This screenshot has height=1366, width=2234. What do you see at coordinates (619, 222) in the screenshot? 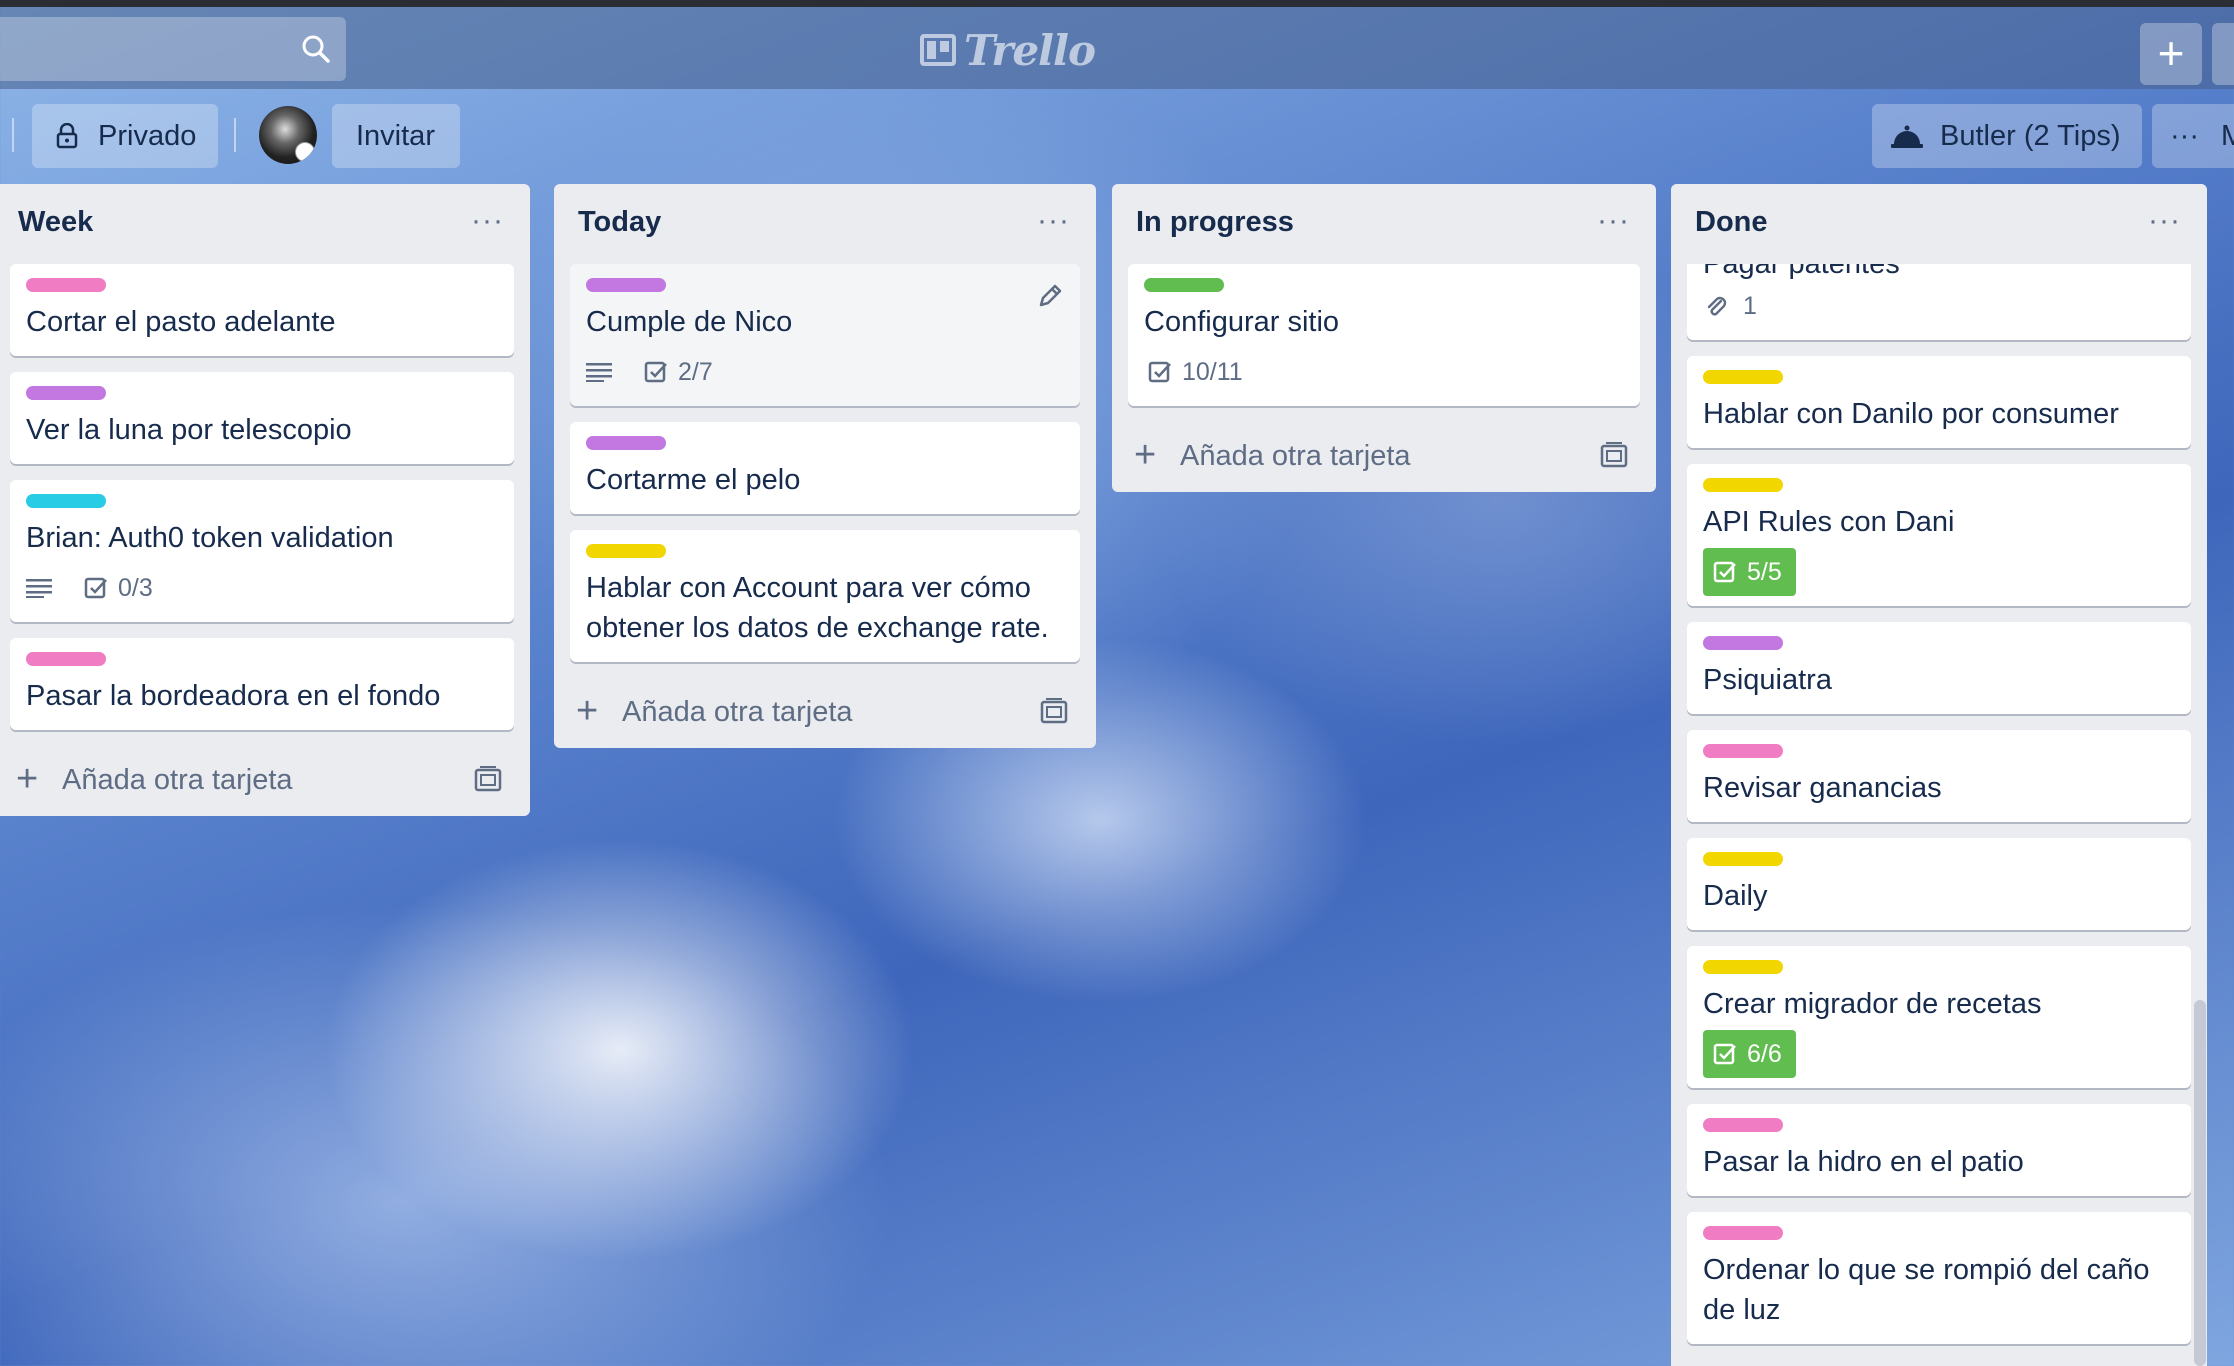
I see `list-title: Today` at bounding box center [619, 222].